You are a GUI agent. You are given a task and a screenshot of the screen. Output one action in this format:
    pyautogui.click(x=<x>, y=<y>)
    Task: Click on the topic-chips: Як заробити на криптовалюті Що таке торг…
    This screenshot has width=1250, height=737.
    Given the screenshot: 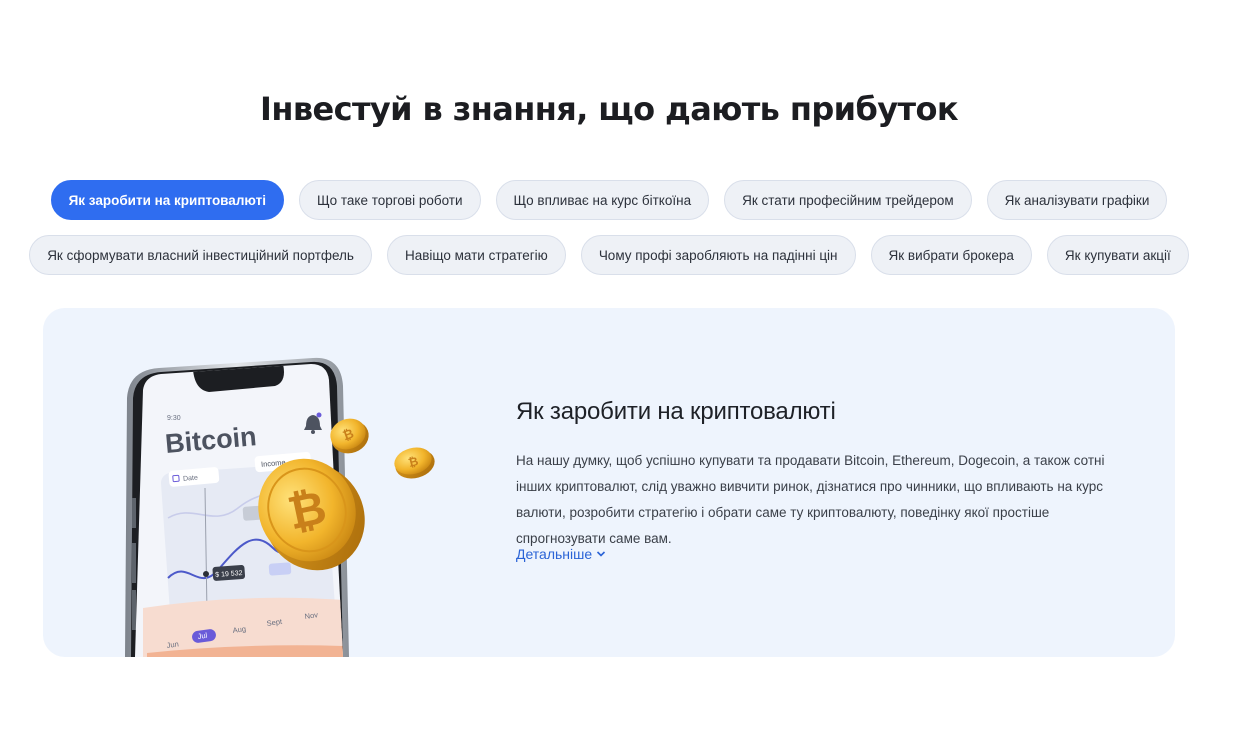 What is the action you would take?
    pyautogui.click(x=609, y=235)
    